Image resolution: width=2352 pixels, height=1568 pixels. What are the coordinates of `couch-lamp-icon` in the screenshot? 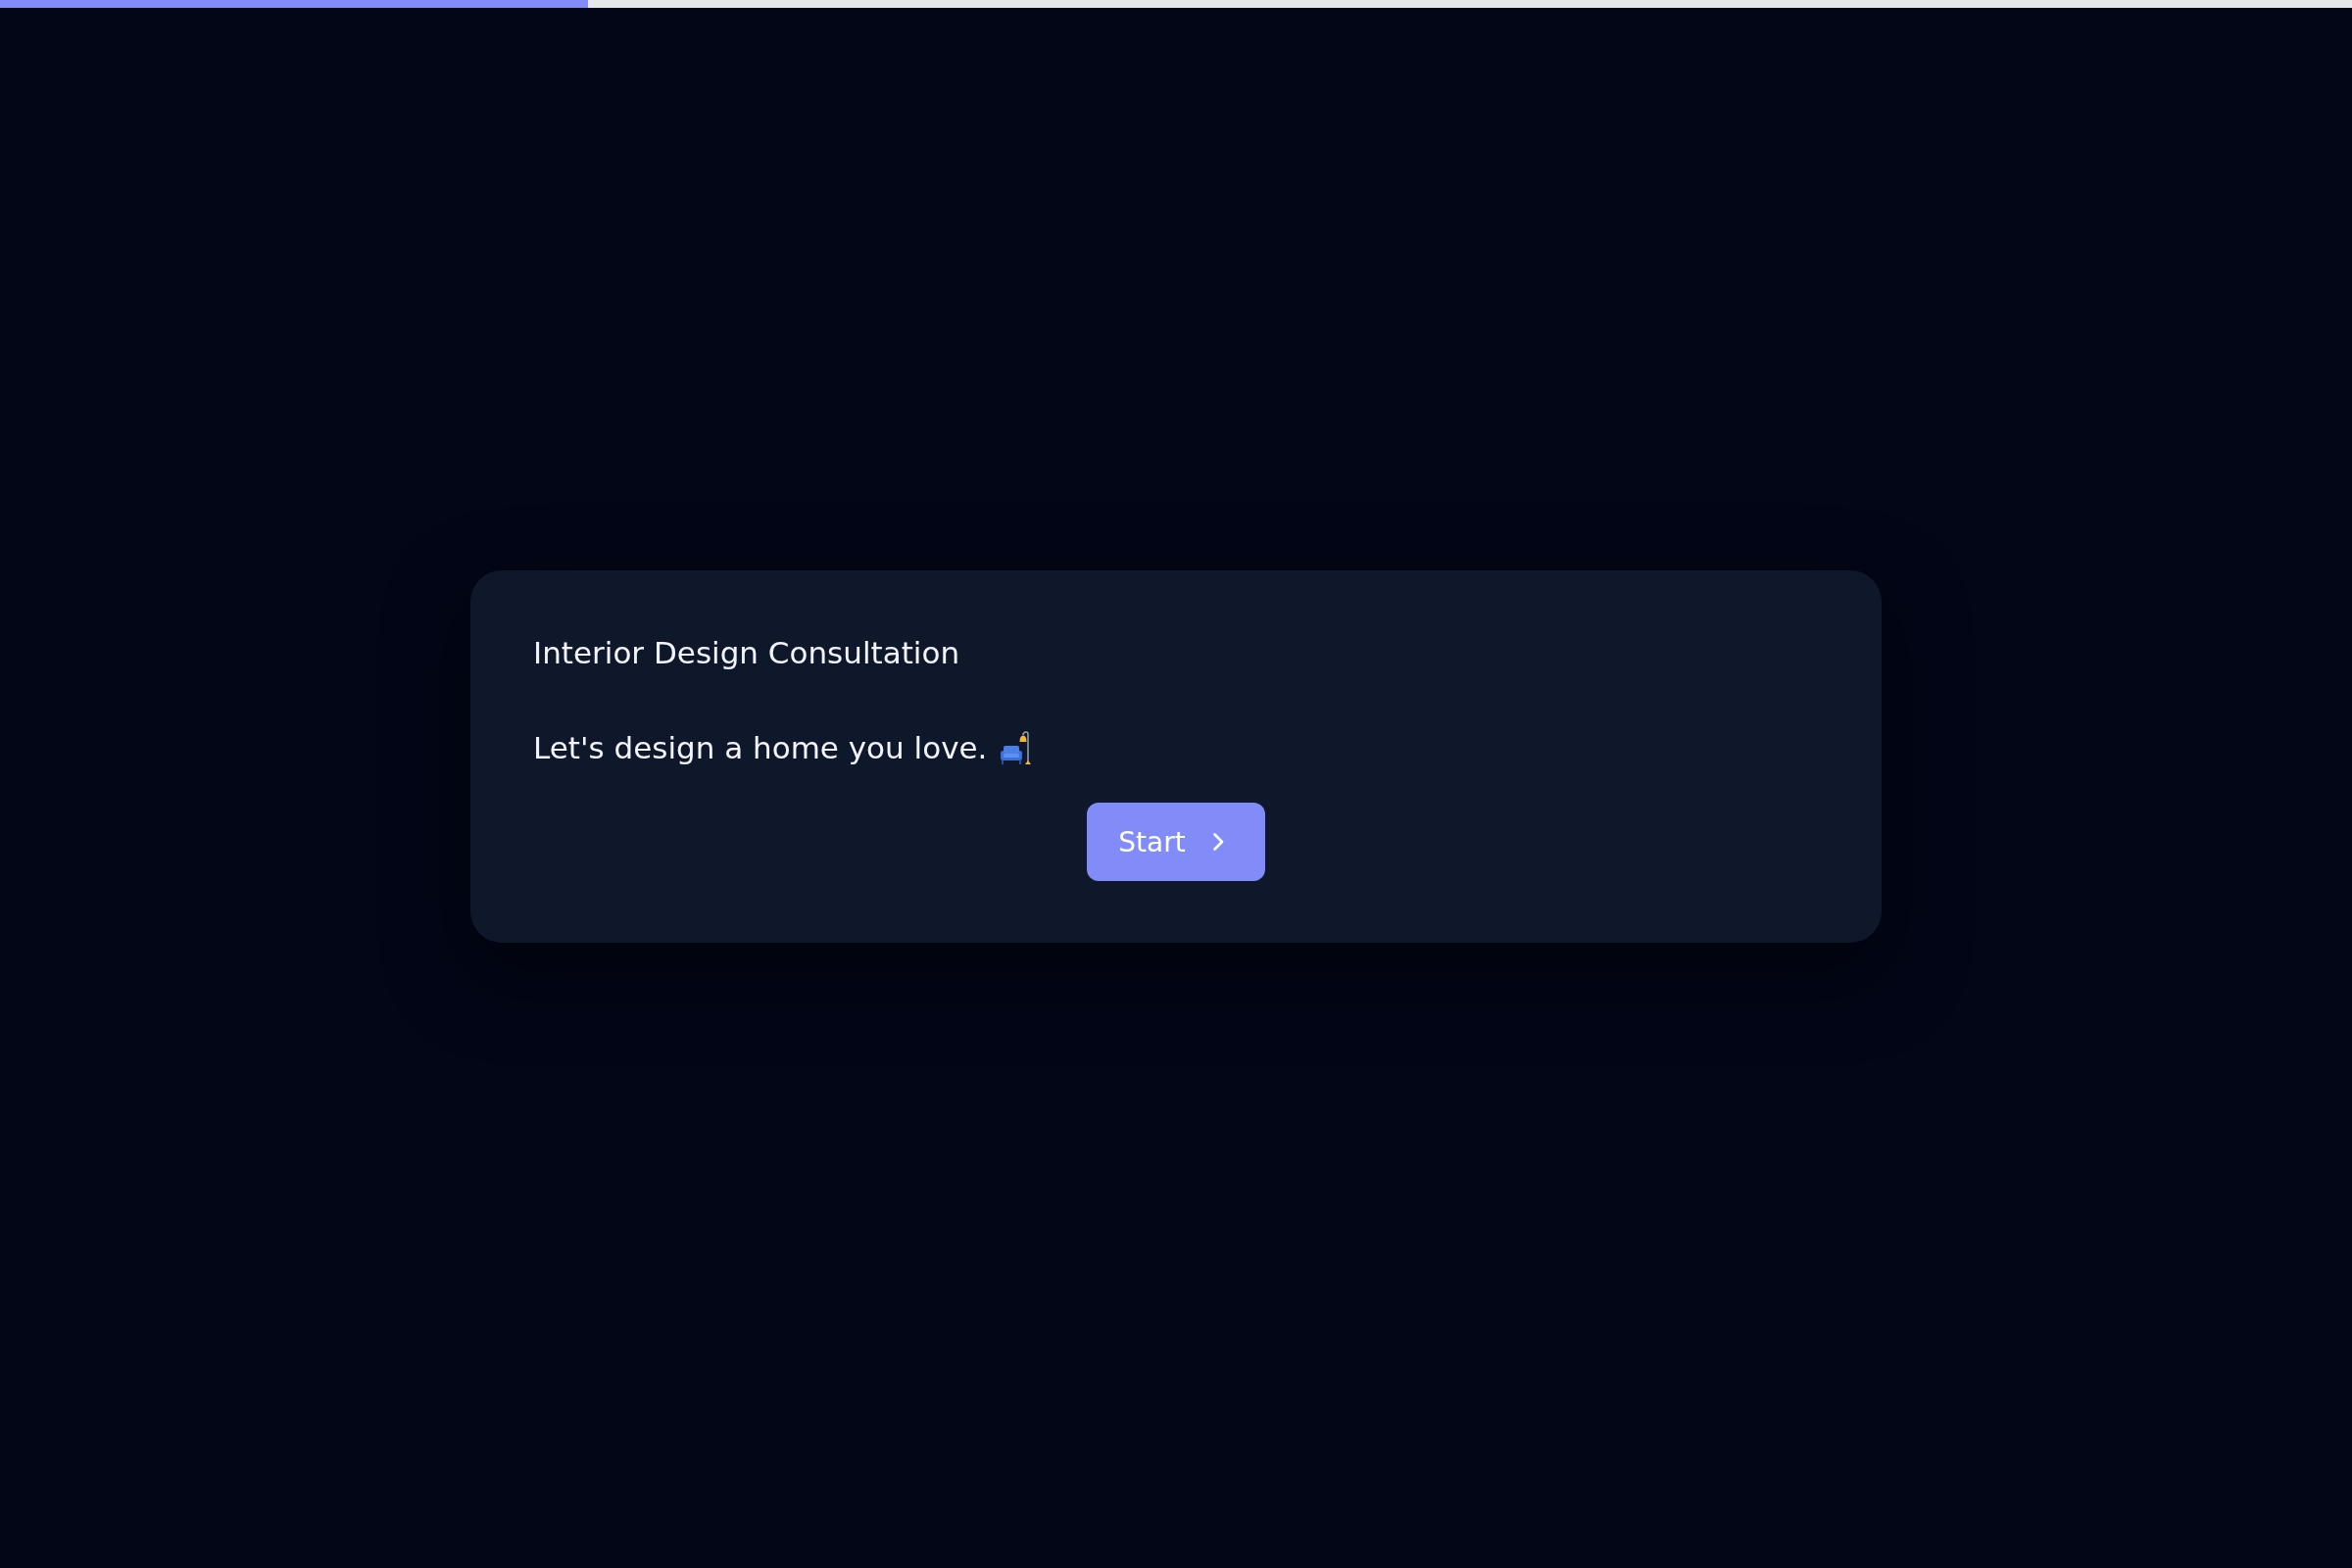 It's located at (1017, 747).